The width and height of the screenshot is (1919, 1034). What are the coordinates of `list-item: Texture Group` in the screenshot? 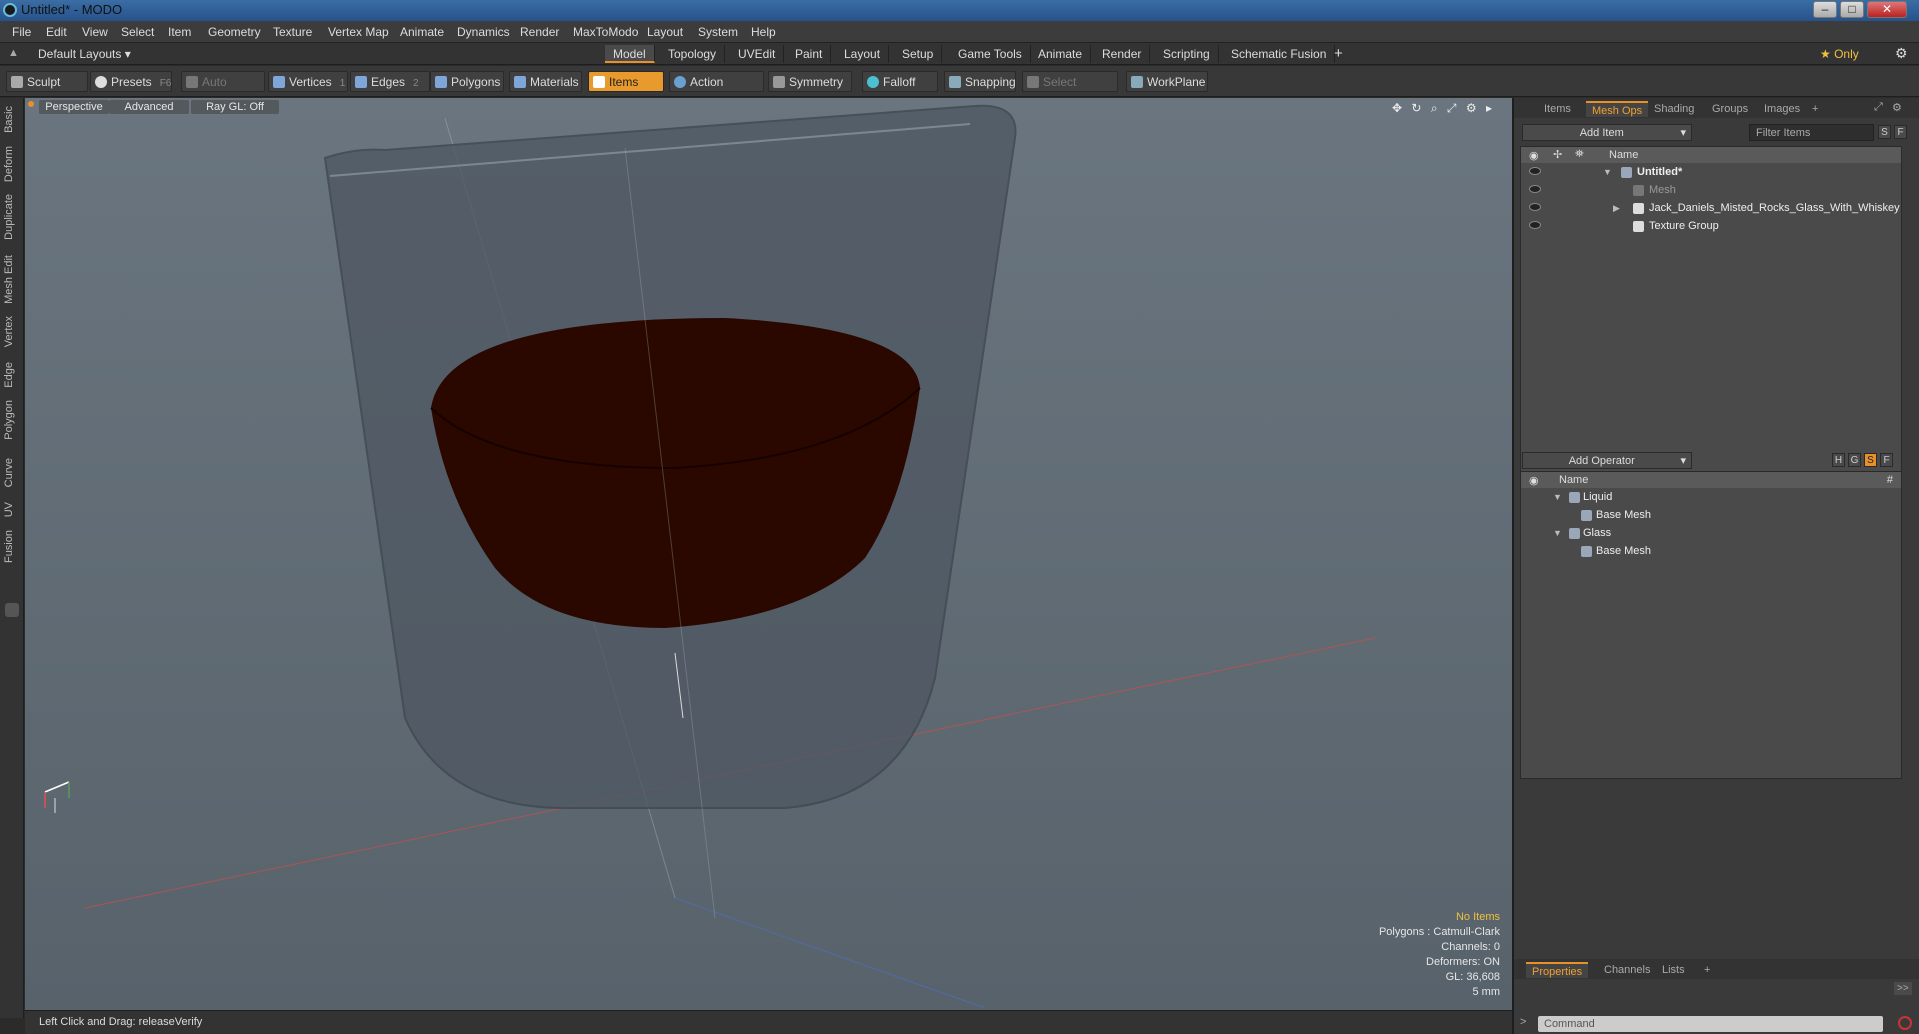 It's located at (1711, 226).